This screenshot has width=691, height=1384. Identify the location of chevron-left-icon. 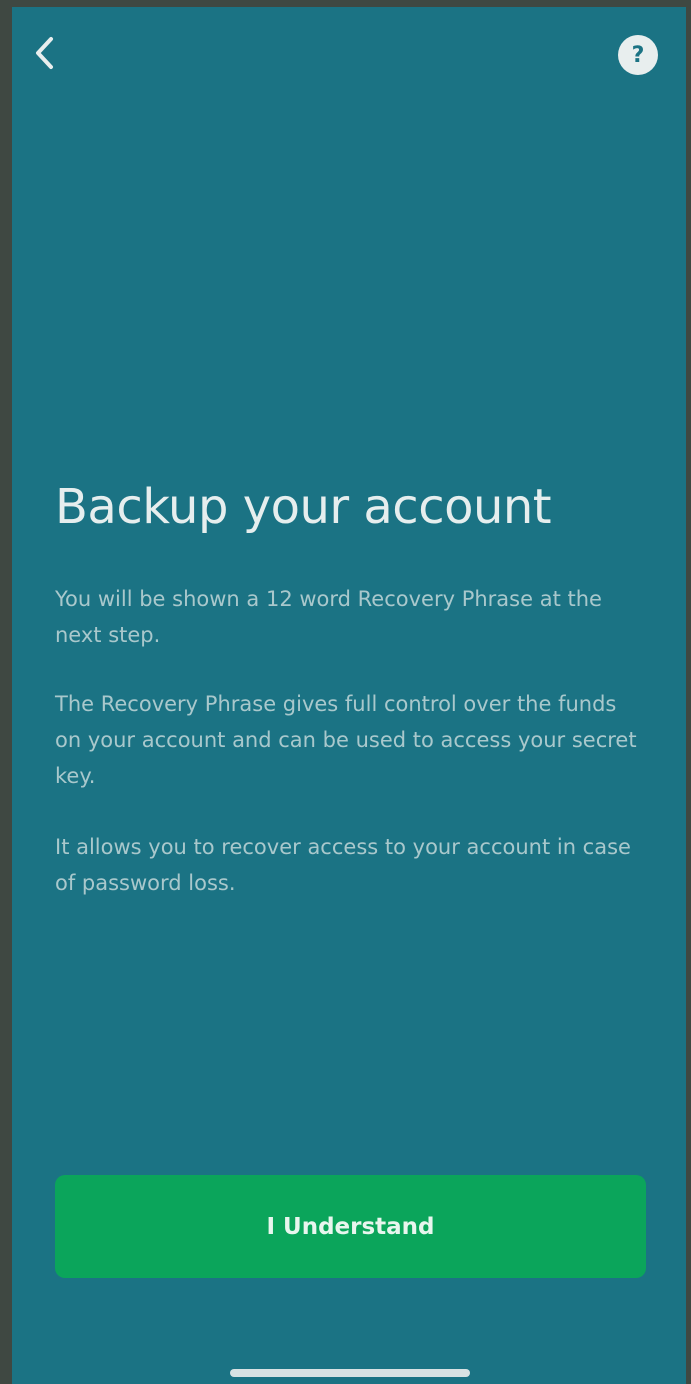
(44, 53).